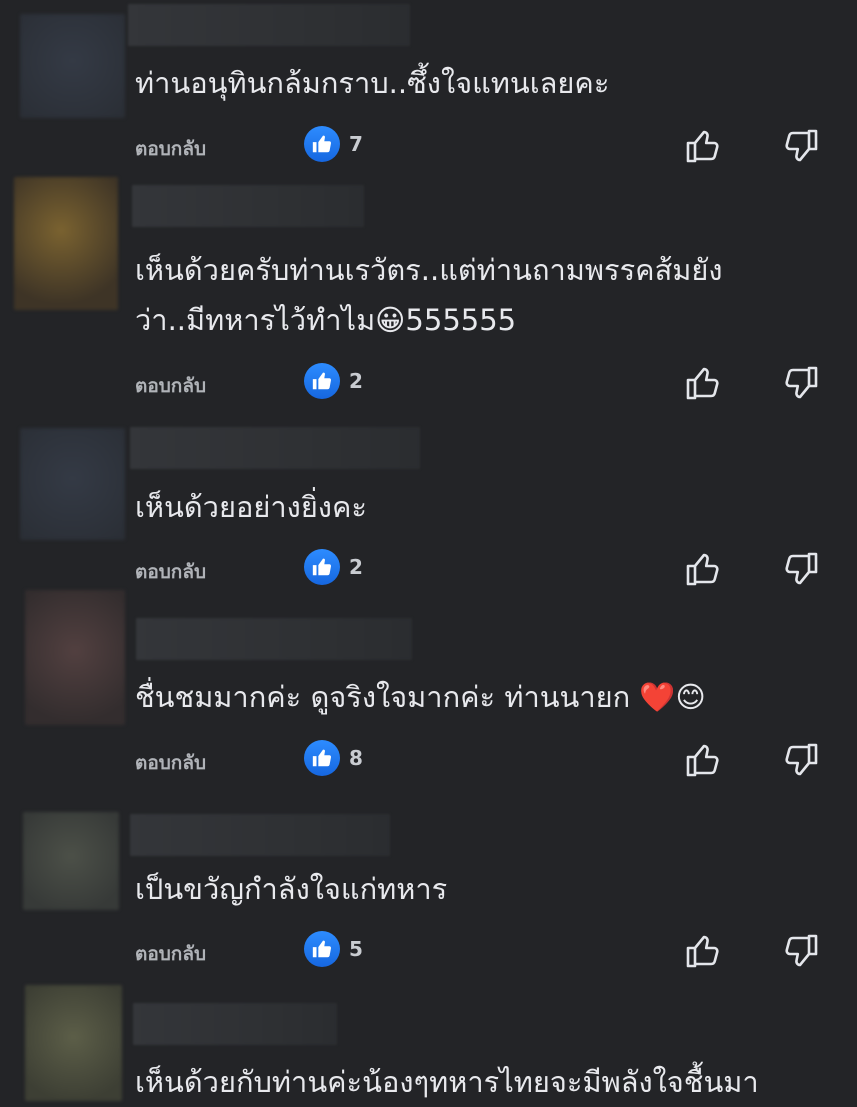 The image size is (857, 1107). I want to click on comment-actions: ตอบกลับ 7, so click(428, 146).